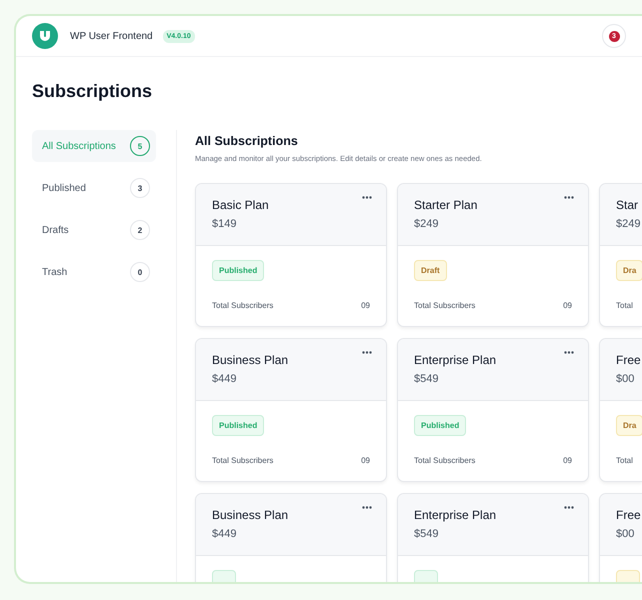  I want to click on plan-name: Star, so click(628, 205).